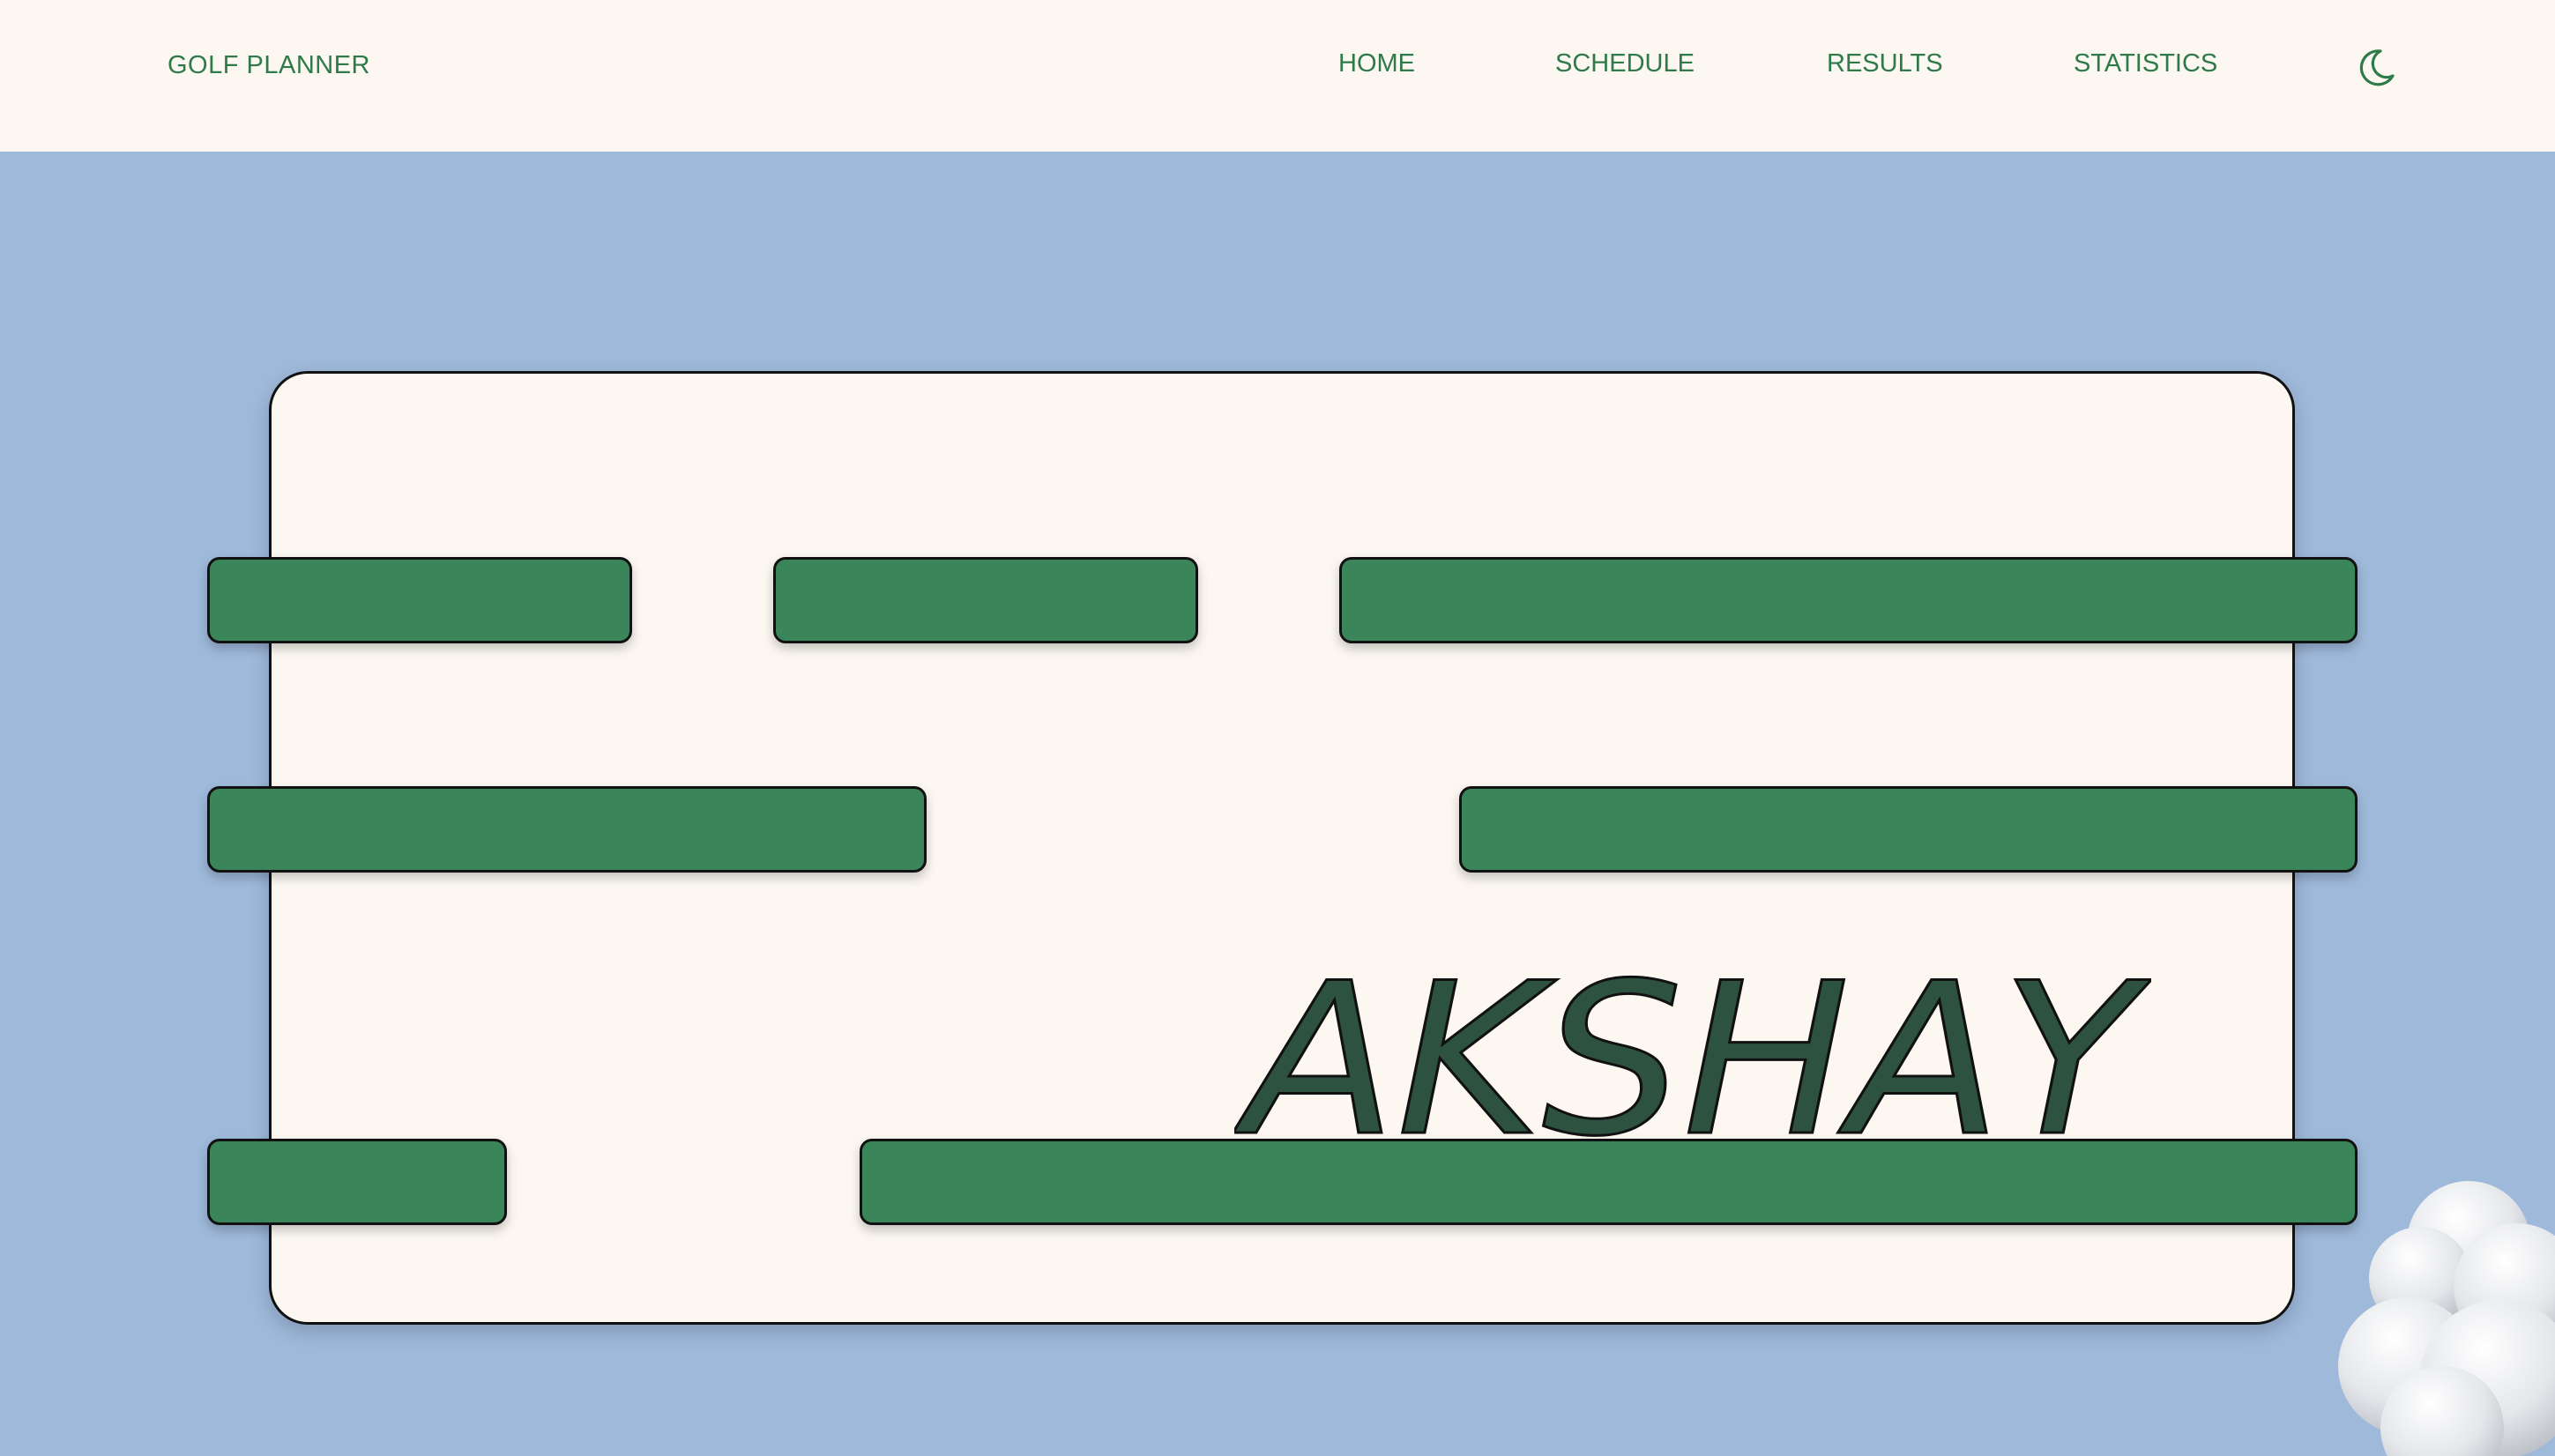  Describe the element at coordinates (2145, 63) in the screenshot. I see `nav-link-statistics: STATISTICS` at that location.